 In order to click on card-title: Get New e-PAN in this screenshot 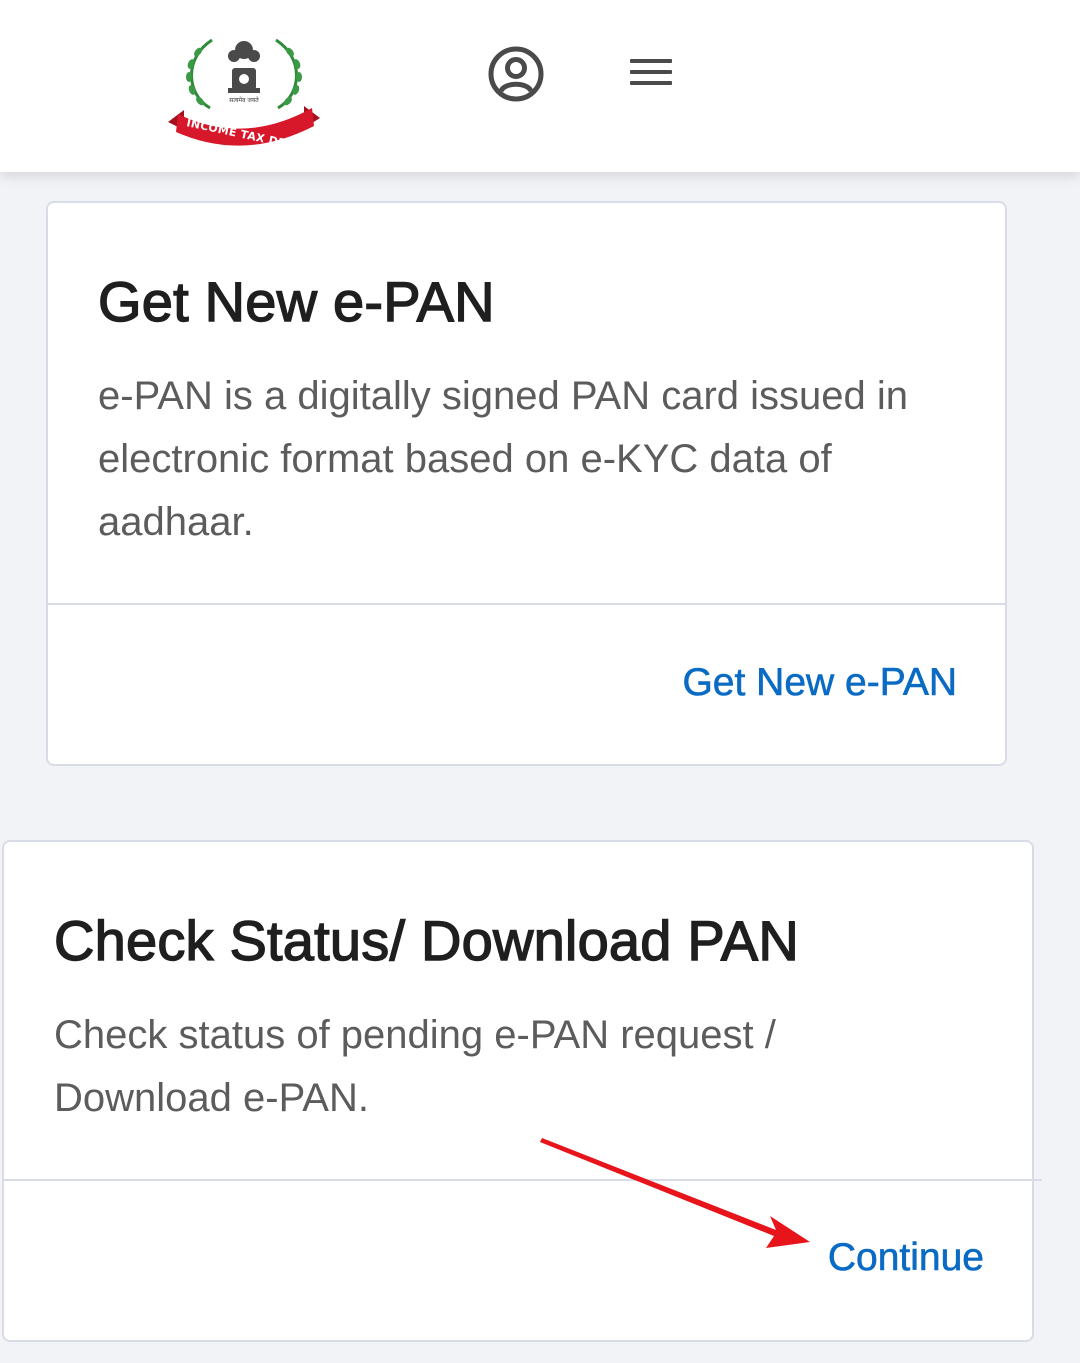, I will do `click(296, 301)`.